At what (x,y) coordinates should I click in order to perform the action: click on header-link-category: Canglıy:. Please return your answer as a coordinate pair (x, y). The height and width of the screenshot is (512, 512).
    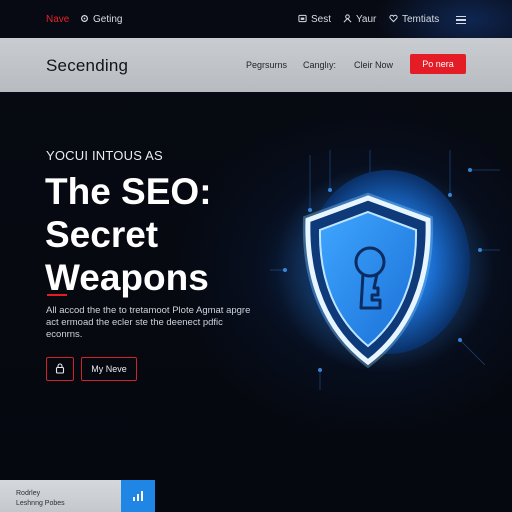
    Looking at the image, I should click on (319, 65).